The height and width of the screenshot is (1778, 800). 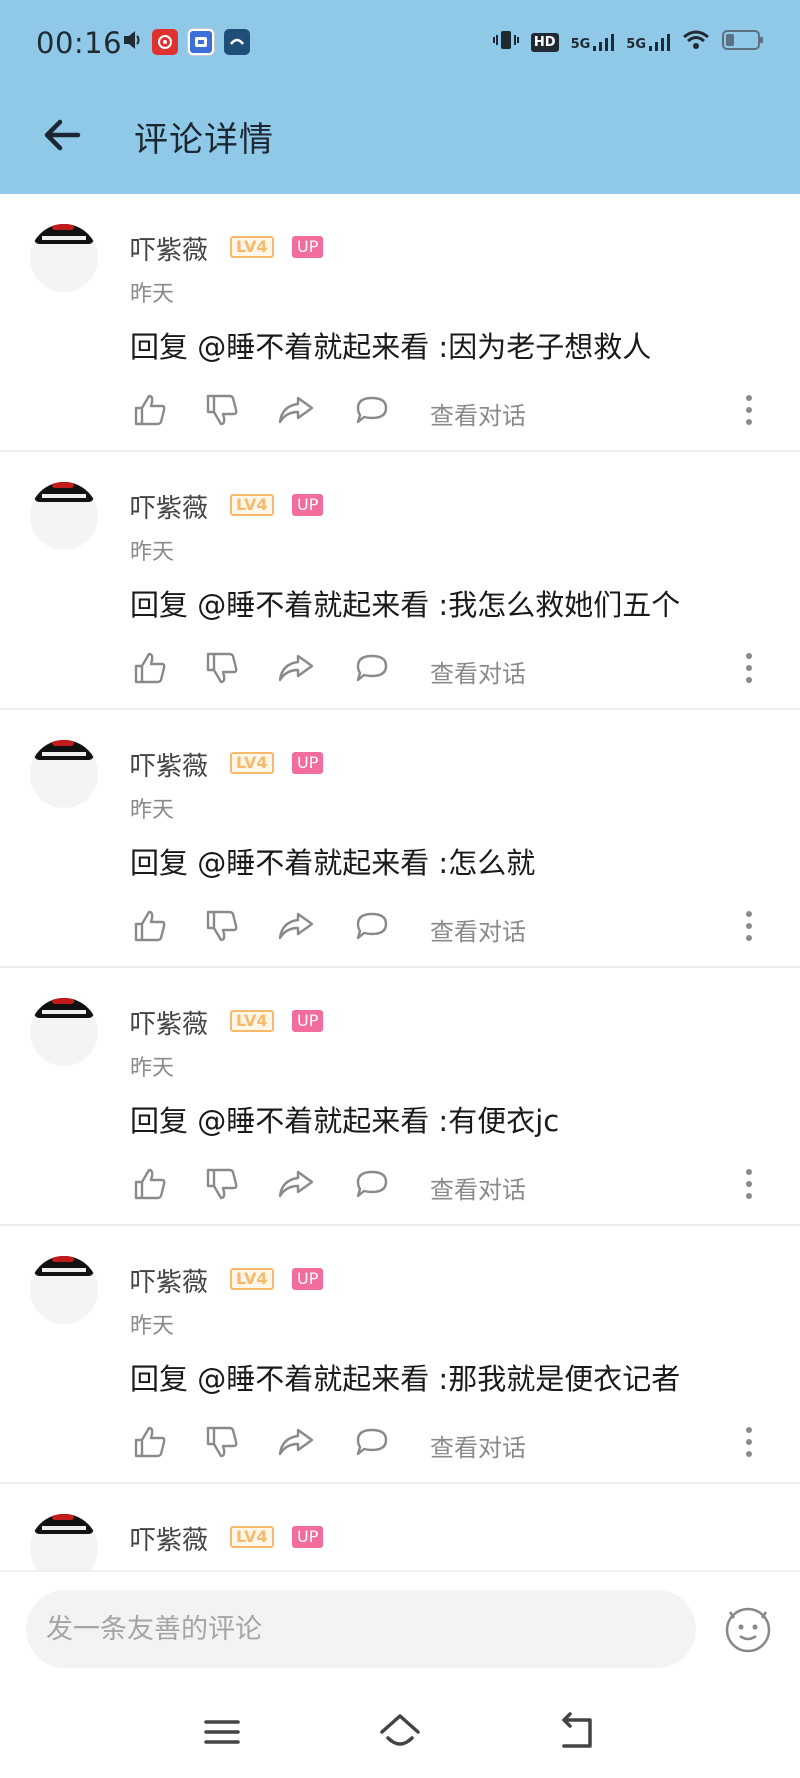 I want to click on comment-content: 回复 @睡不着就起来看 :怎么就, so click(x=332, y=861).